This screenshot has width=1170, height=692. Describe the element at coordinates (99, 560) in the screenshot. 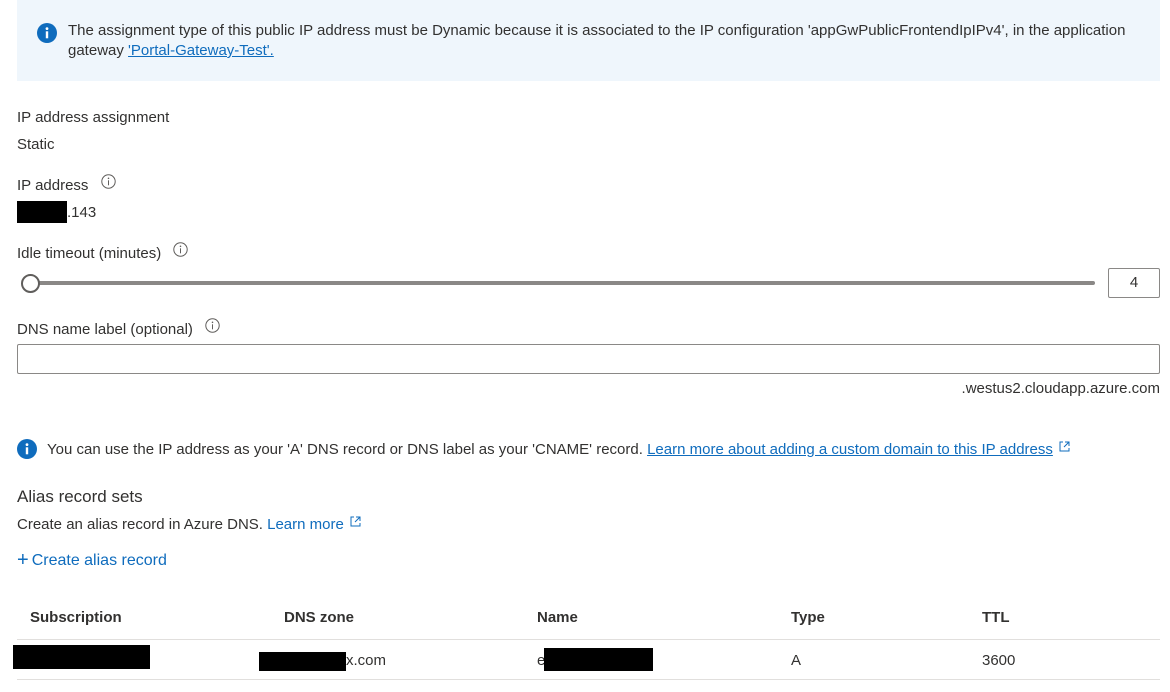

I see `create-alias-label: Create alias record` at that location.